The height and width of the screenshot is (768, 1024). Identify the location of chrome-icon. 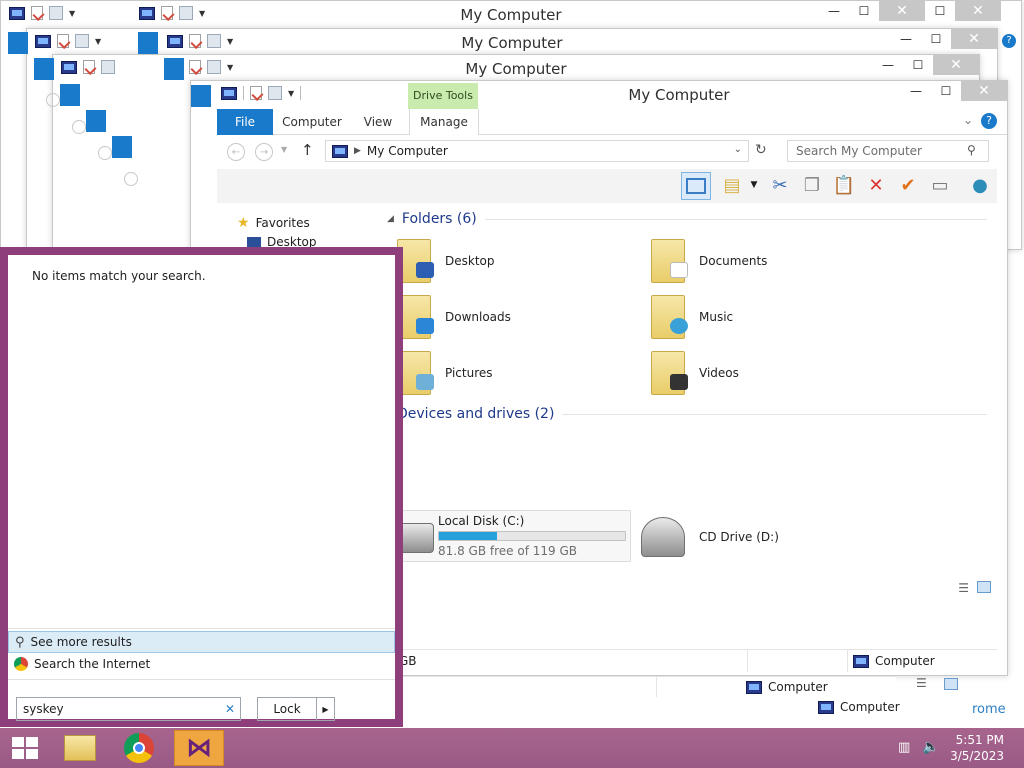
(139, 748).